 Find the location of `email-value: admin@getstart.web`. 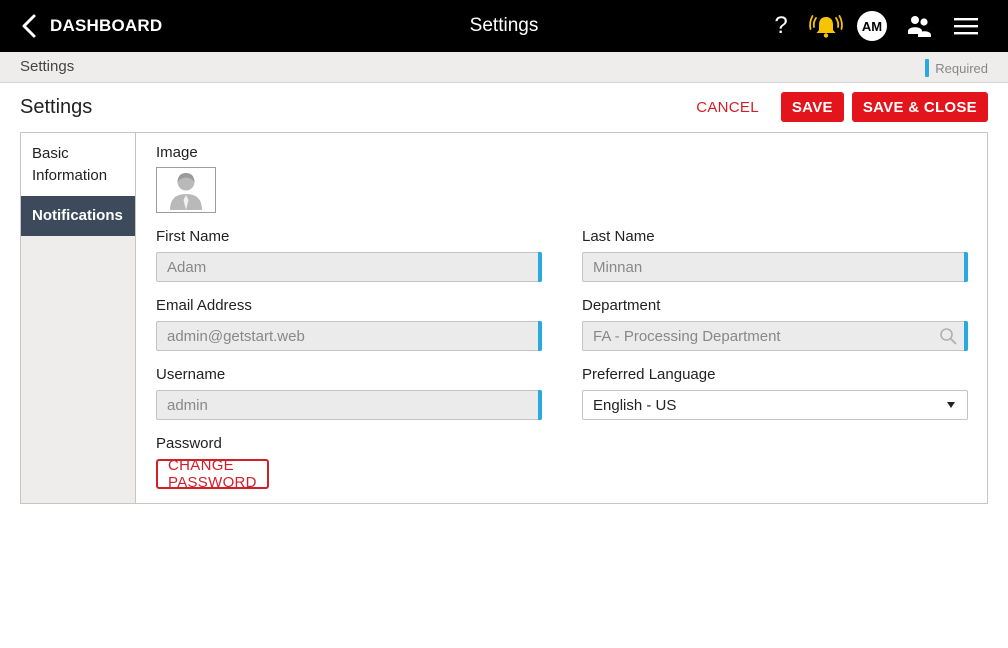

email-value: admin@getstart.web is located at coordinates (236, 336).